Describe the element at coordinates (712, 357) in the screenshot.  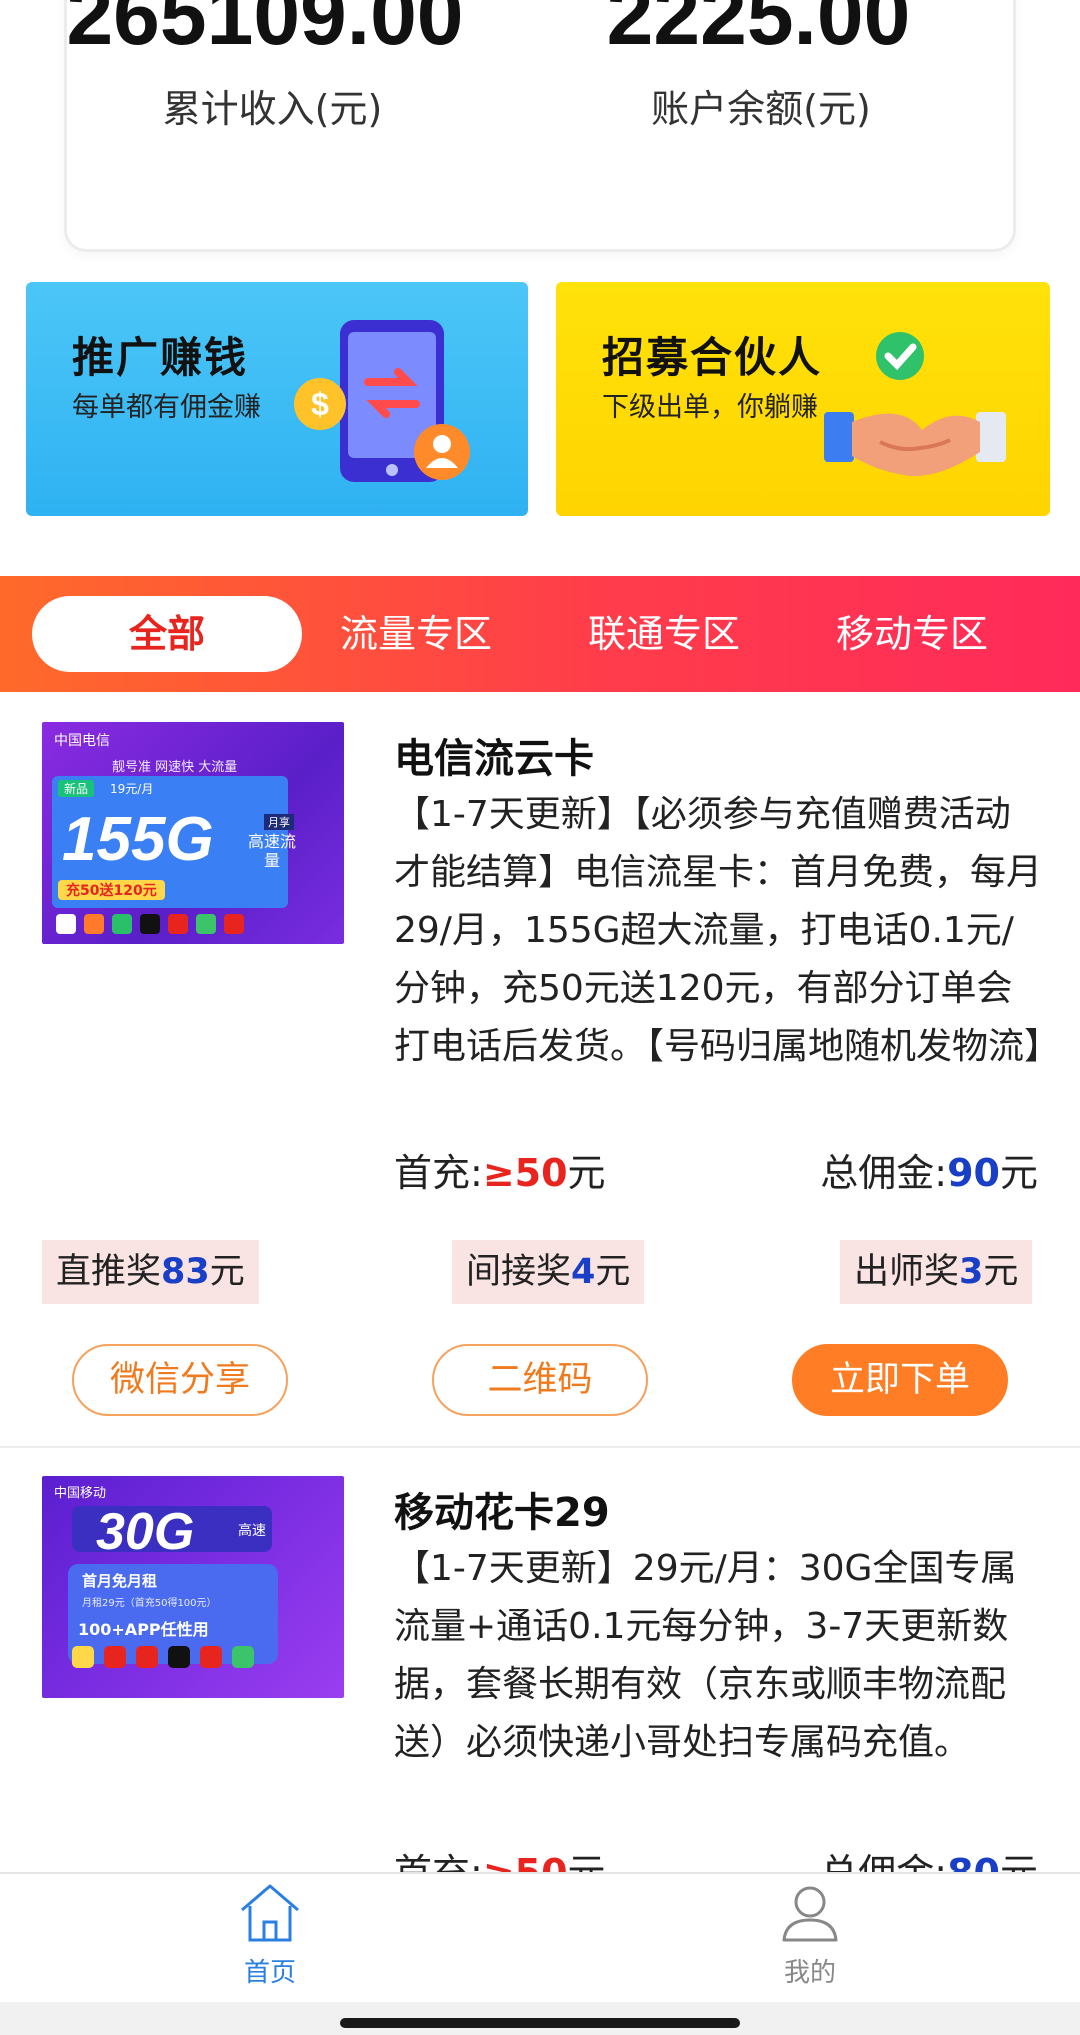
I see `recruit-banner-title: 招募合伙人` at that location.